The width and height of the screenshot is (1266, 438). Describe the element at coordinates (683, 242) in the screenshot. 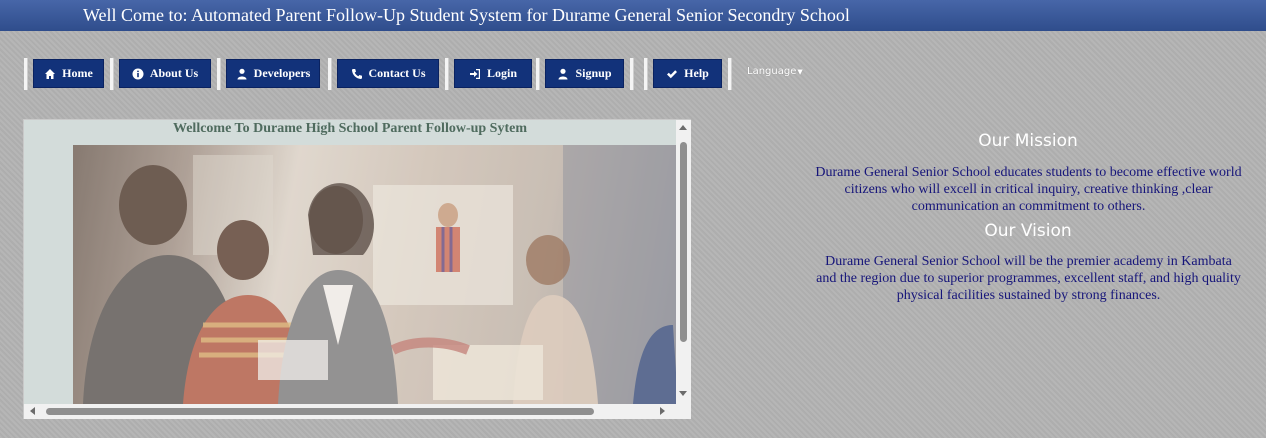

I see `vertical-scroll-thumb` at that location.